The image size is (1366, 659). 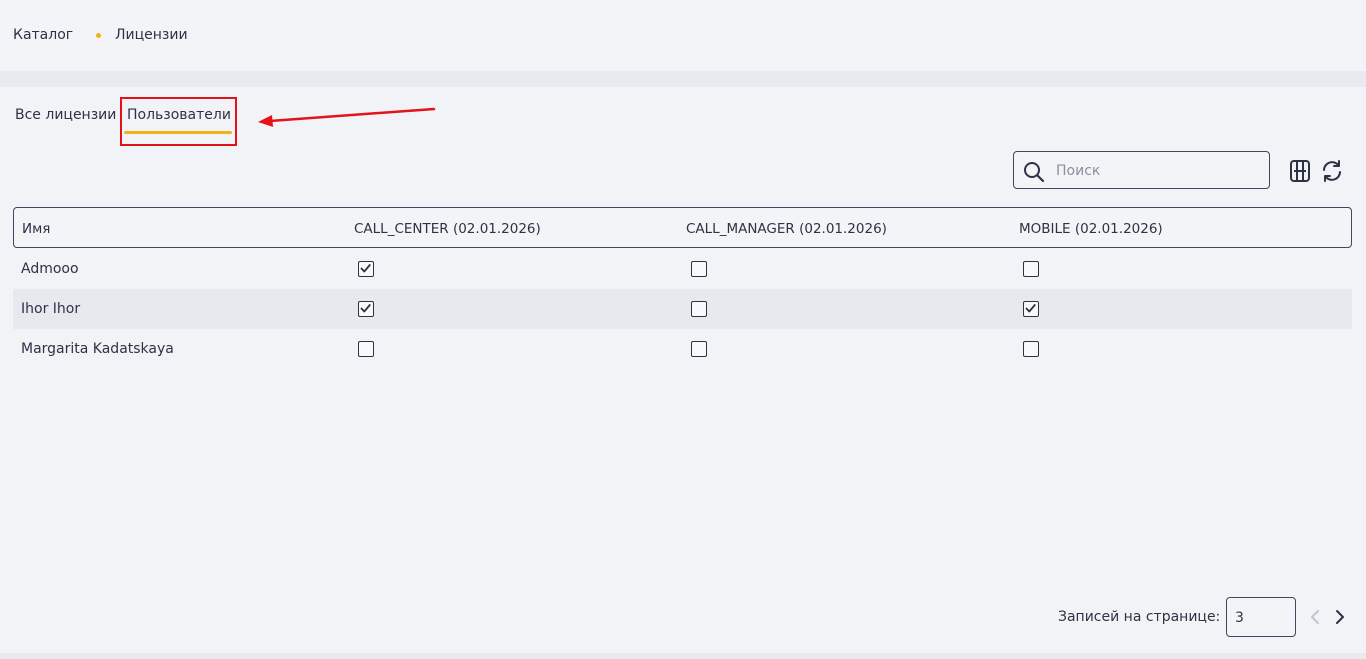 What do you see at coordinates (1332, 171) in the screenshot?
I see `refresh-icon` at bounding box center [1332, 171].